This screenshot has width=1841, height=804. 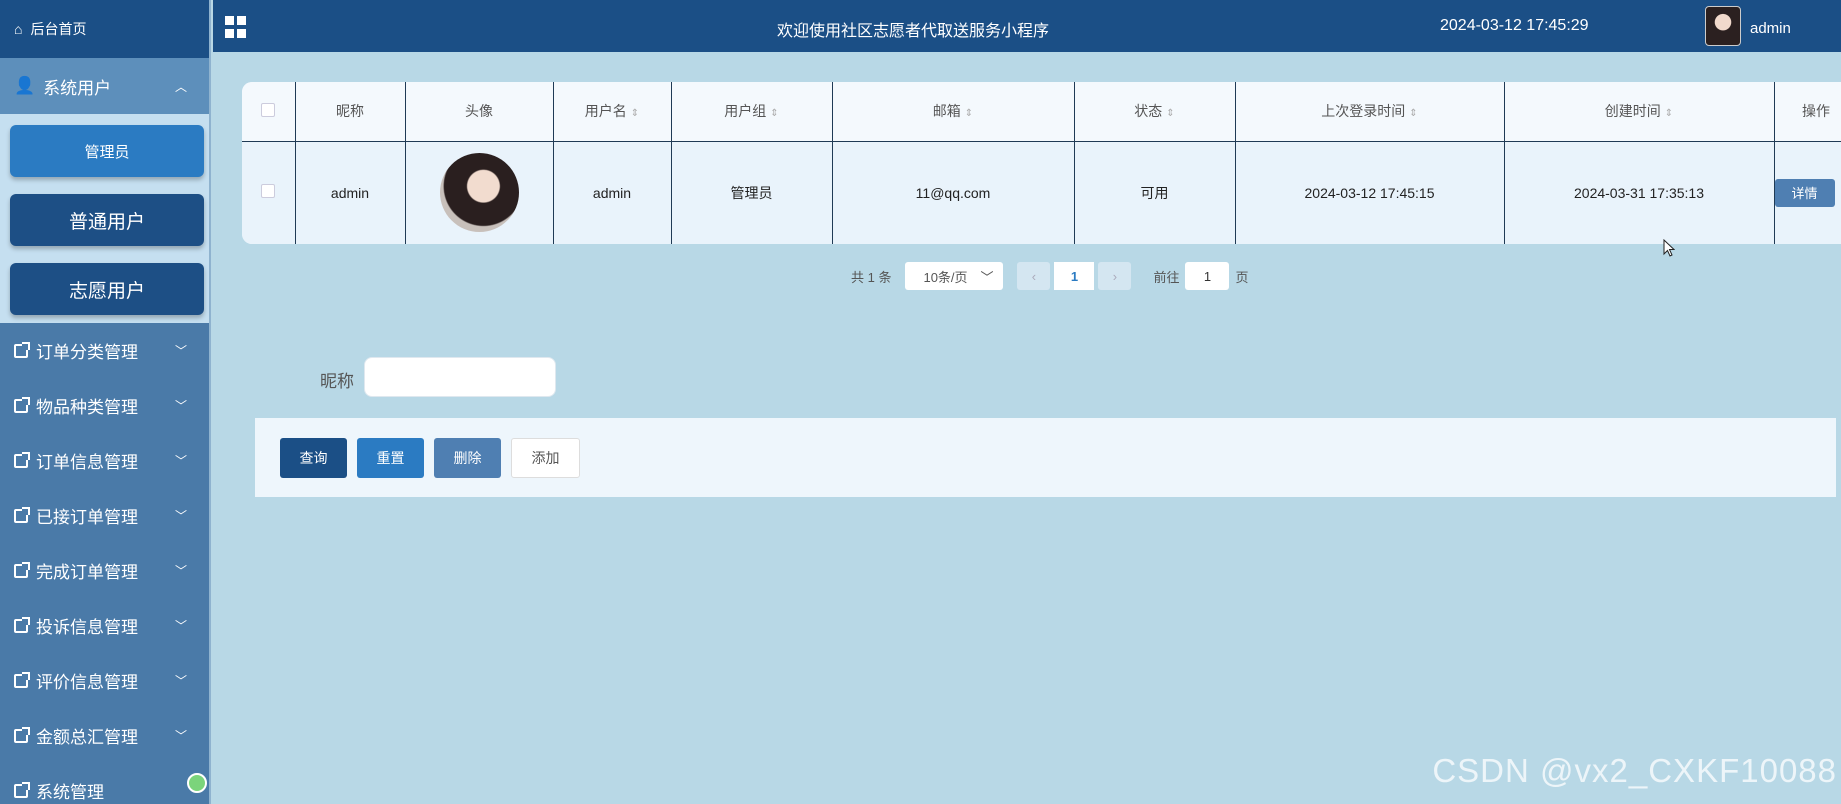 What do you see at coordinates (104, 735) in the screenshot?
I see `sidebar-item-amount-summary: 金额总汇管理 ﹀` at bounding box center [104, 735].